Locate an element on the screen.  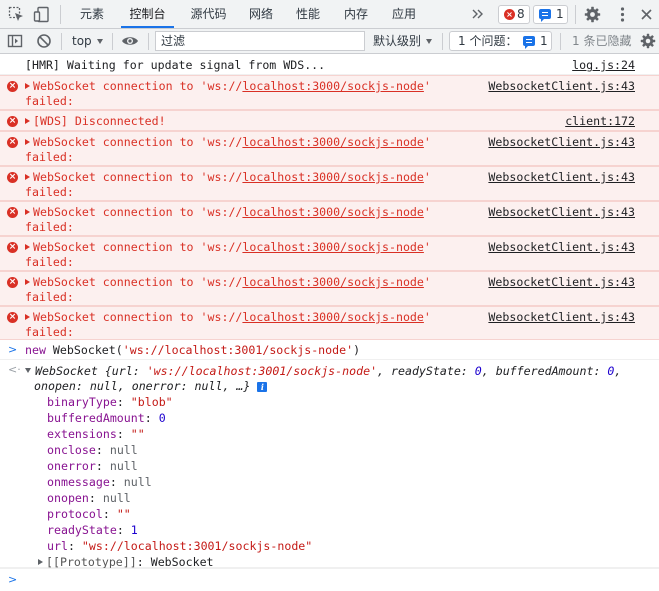
device-toolbar-icon is located at coordinates (41, 14).